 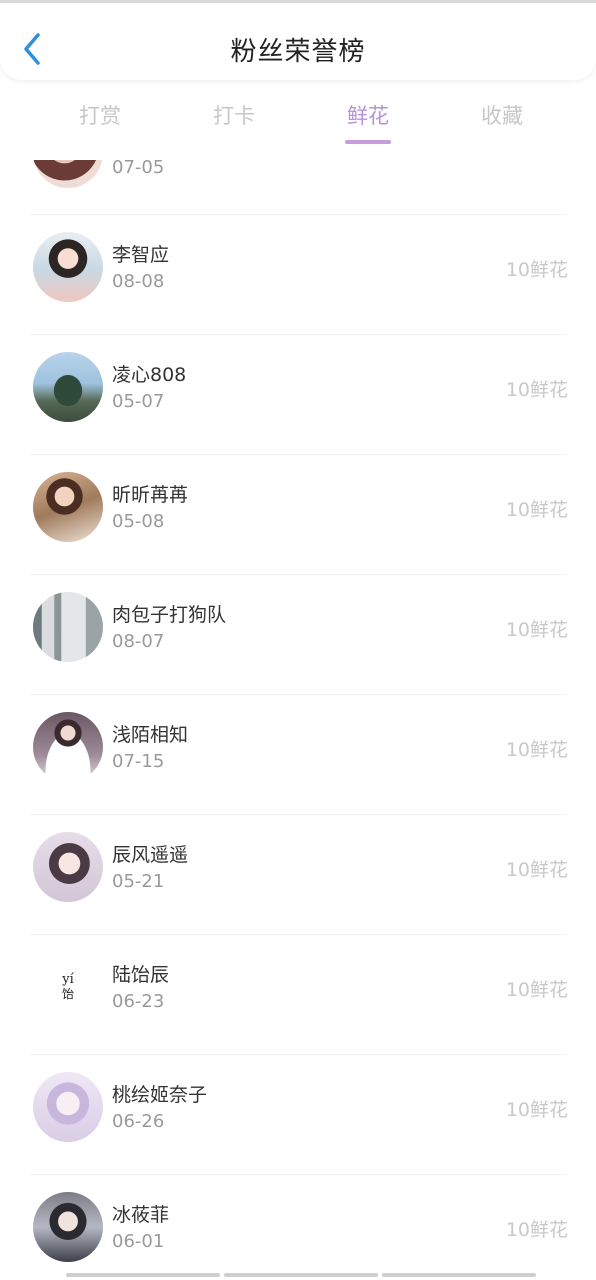 I want to click on svg-text: 饴, so click(x=68, y=994).